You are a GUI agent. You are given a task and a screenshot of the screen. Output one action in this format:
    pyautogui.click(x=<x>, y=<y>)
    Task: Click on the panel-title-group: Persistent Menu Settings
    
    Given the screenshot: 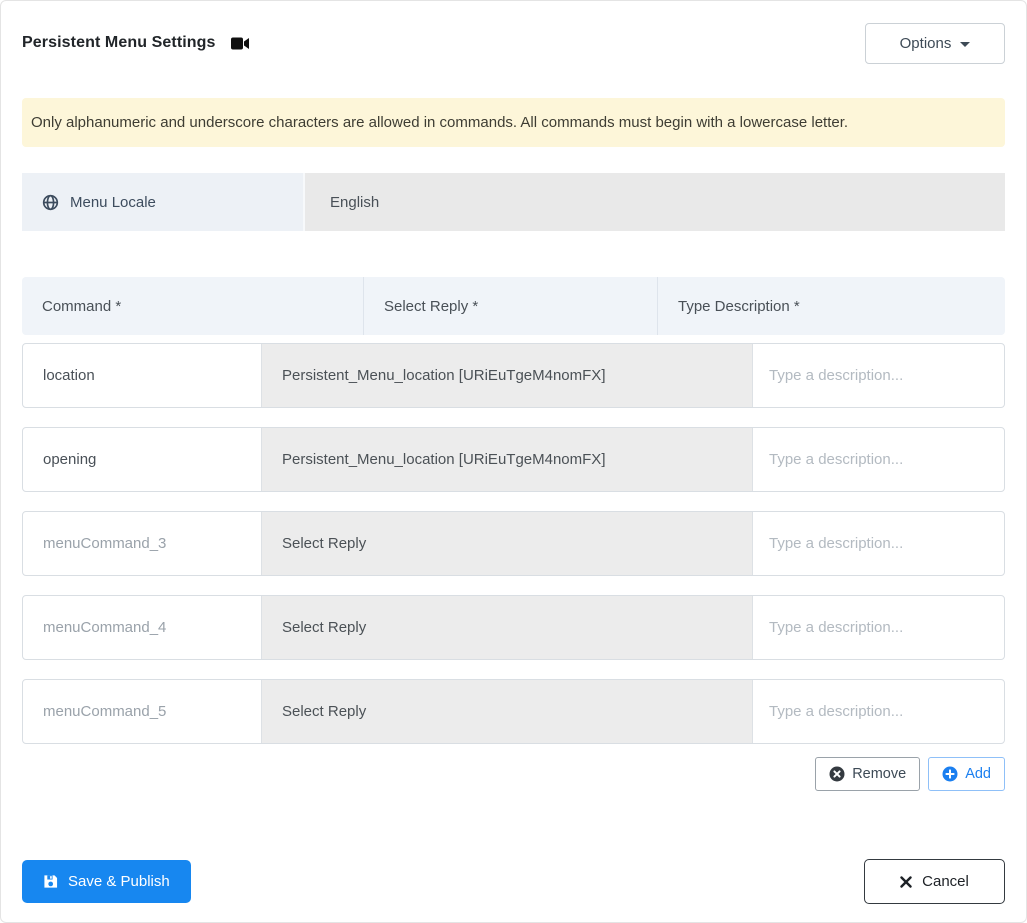 What is the action you would take?
    pyautogui.click(x=136, y=43)
    